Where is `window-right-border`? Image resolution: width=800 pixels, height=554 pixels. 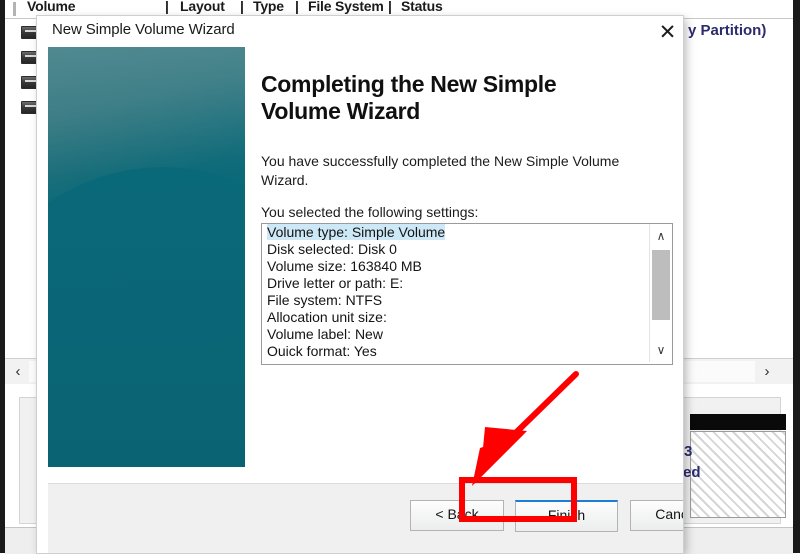
window-right-border is located at coordinates (796, 276).